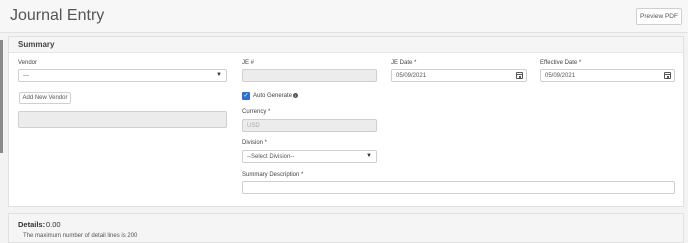 The width and height of the screenshot is (688, 243). Describe the element at coordinates (659, 16) in the screenshot. I see `preview-pdf-button: Preview PDF` at that location.